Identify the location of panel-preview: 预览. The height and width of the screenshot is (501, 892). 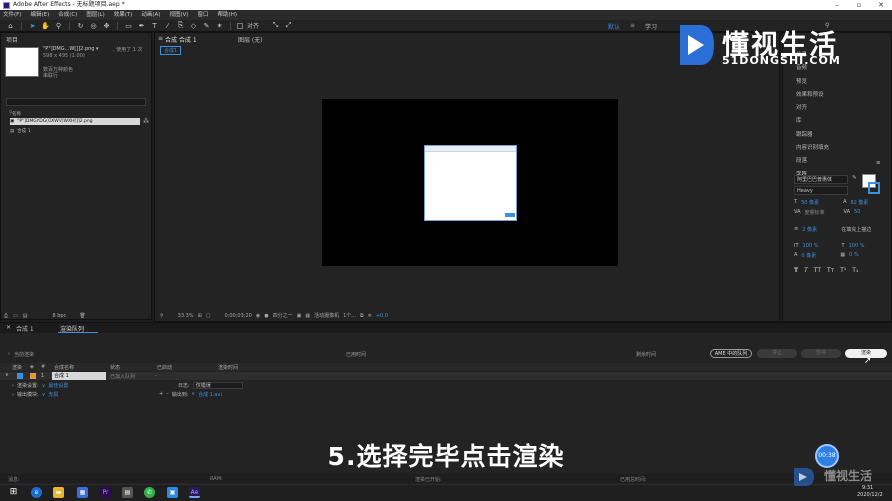
(812, 81).